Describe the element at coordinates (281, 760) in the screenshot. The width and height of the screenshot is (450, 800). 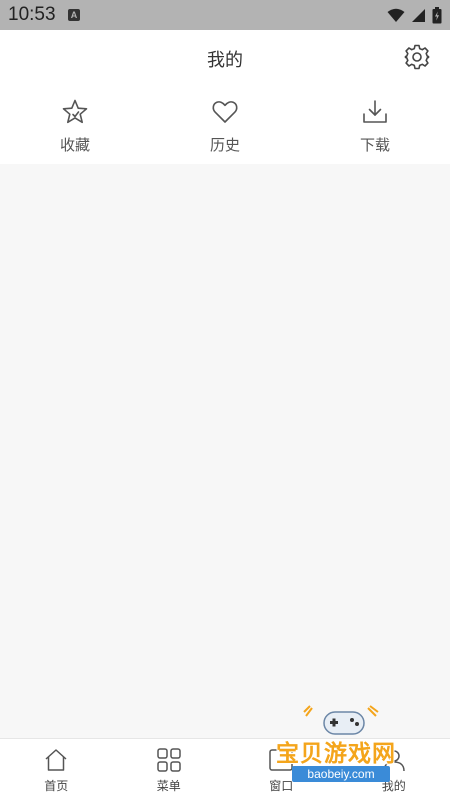
I see `window-icon` at that location.